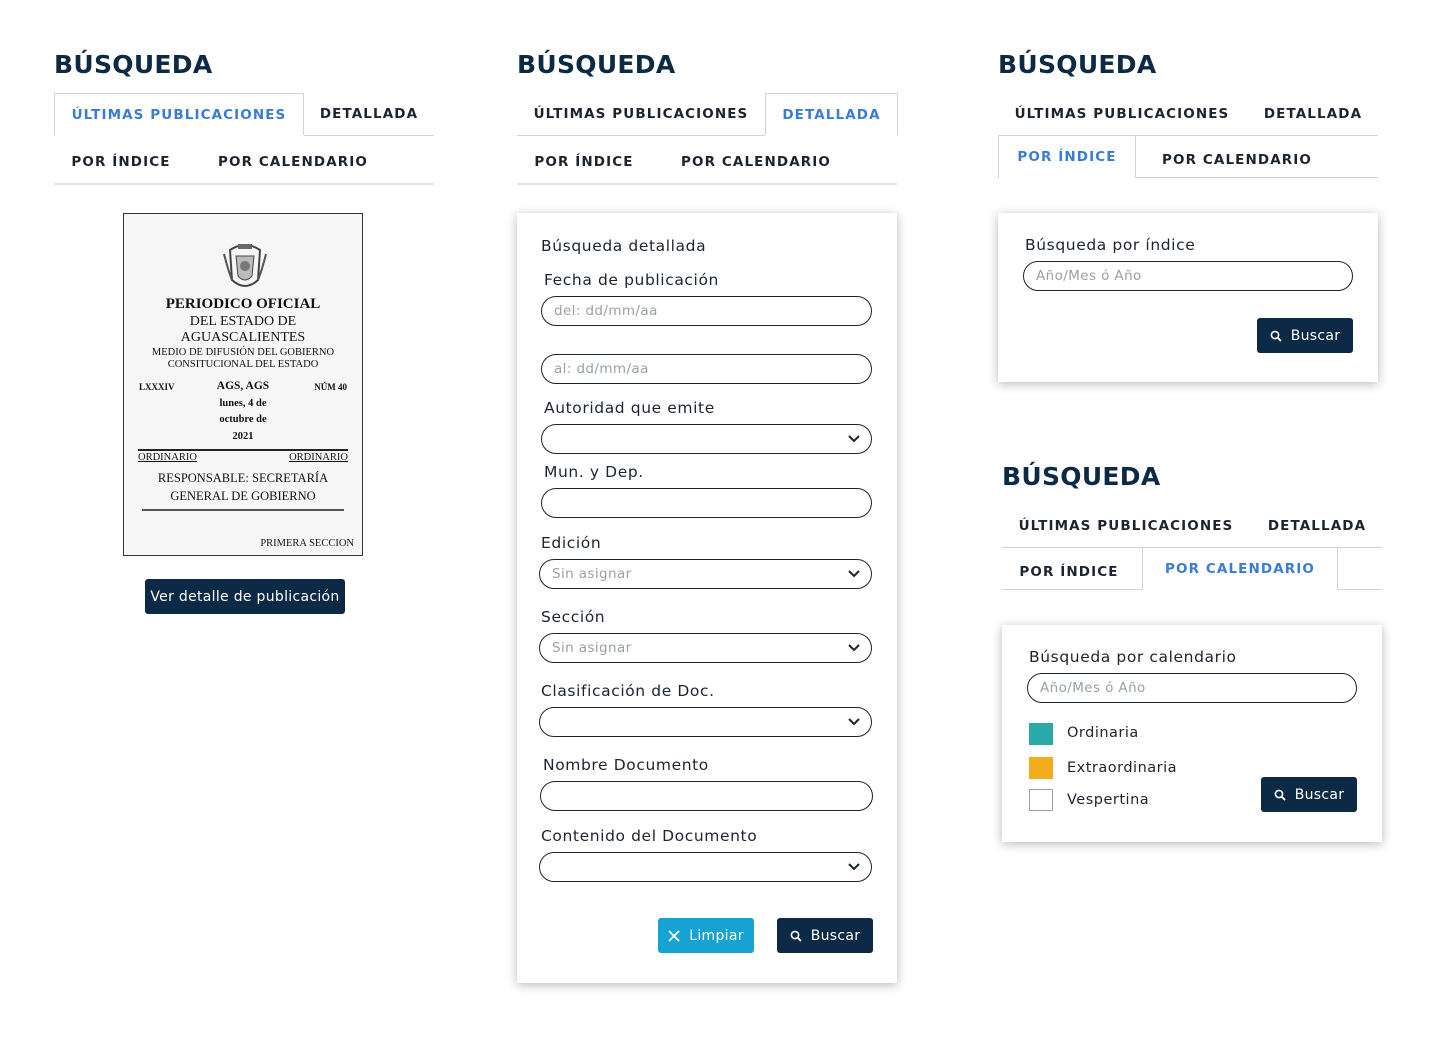 Image resolution: width=1440 pixels, height=1054 pixels. Describe the element at coordinates (243, 496) in the screenshot. I see `cover-responsible-2: GENERAL DE GOBIERNO` at that location.